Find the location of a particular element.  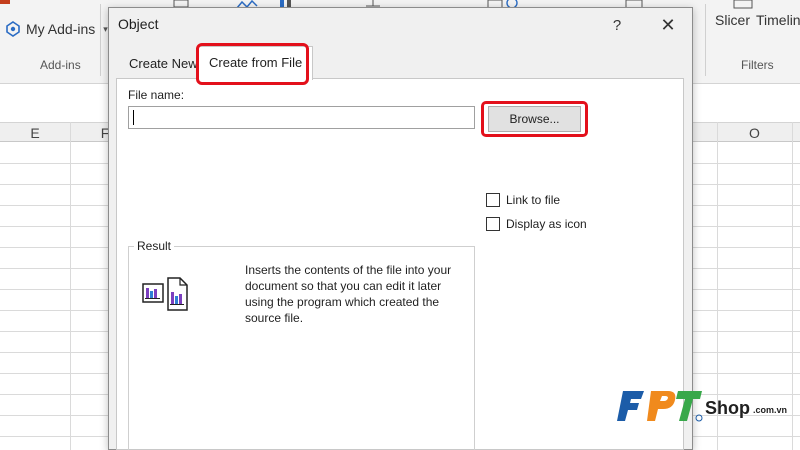

browse-highlight-annotation is located at coordinates (534, 119).